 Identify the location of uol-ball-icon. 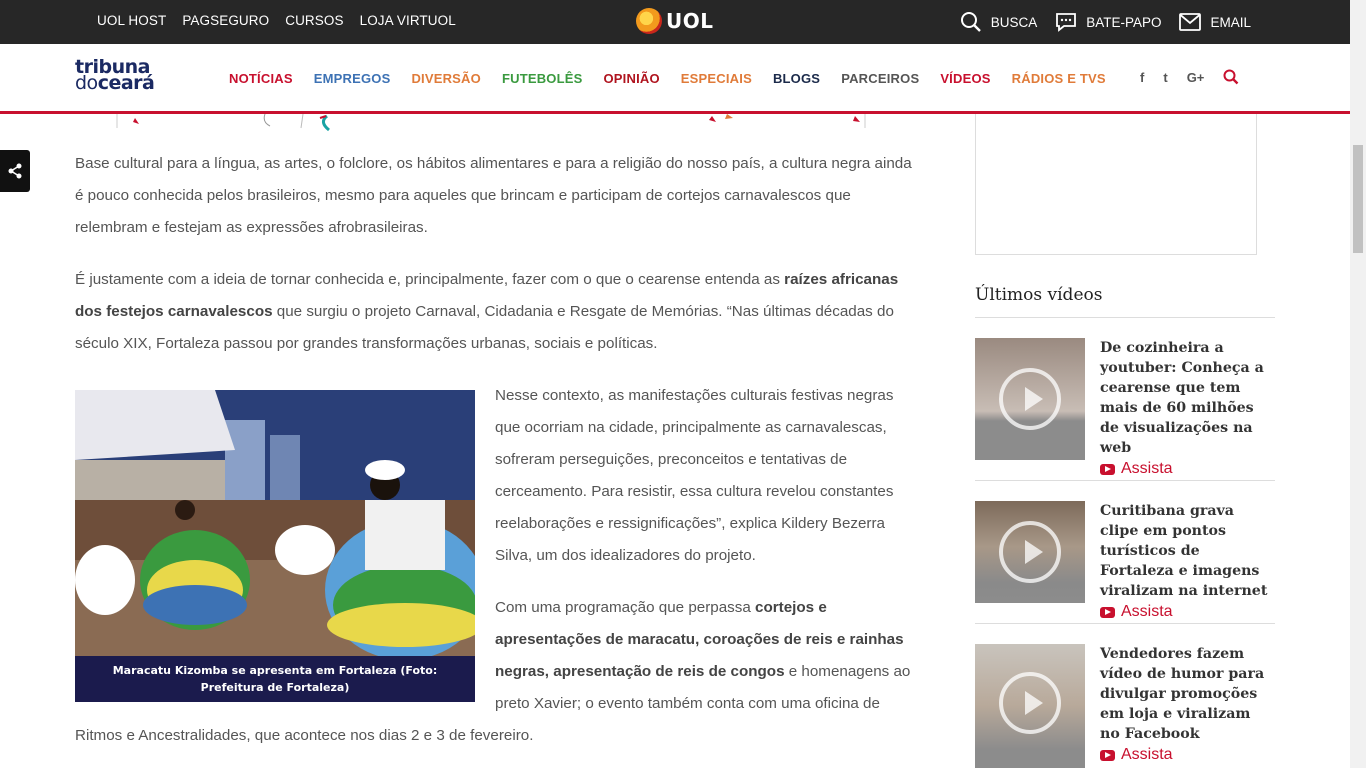
(649, 21).